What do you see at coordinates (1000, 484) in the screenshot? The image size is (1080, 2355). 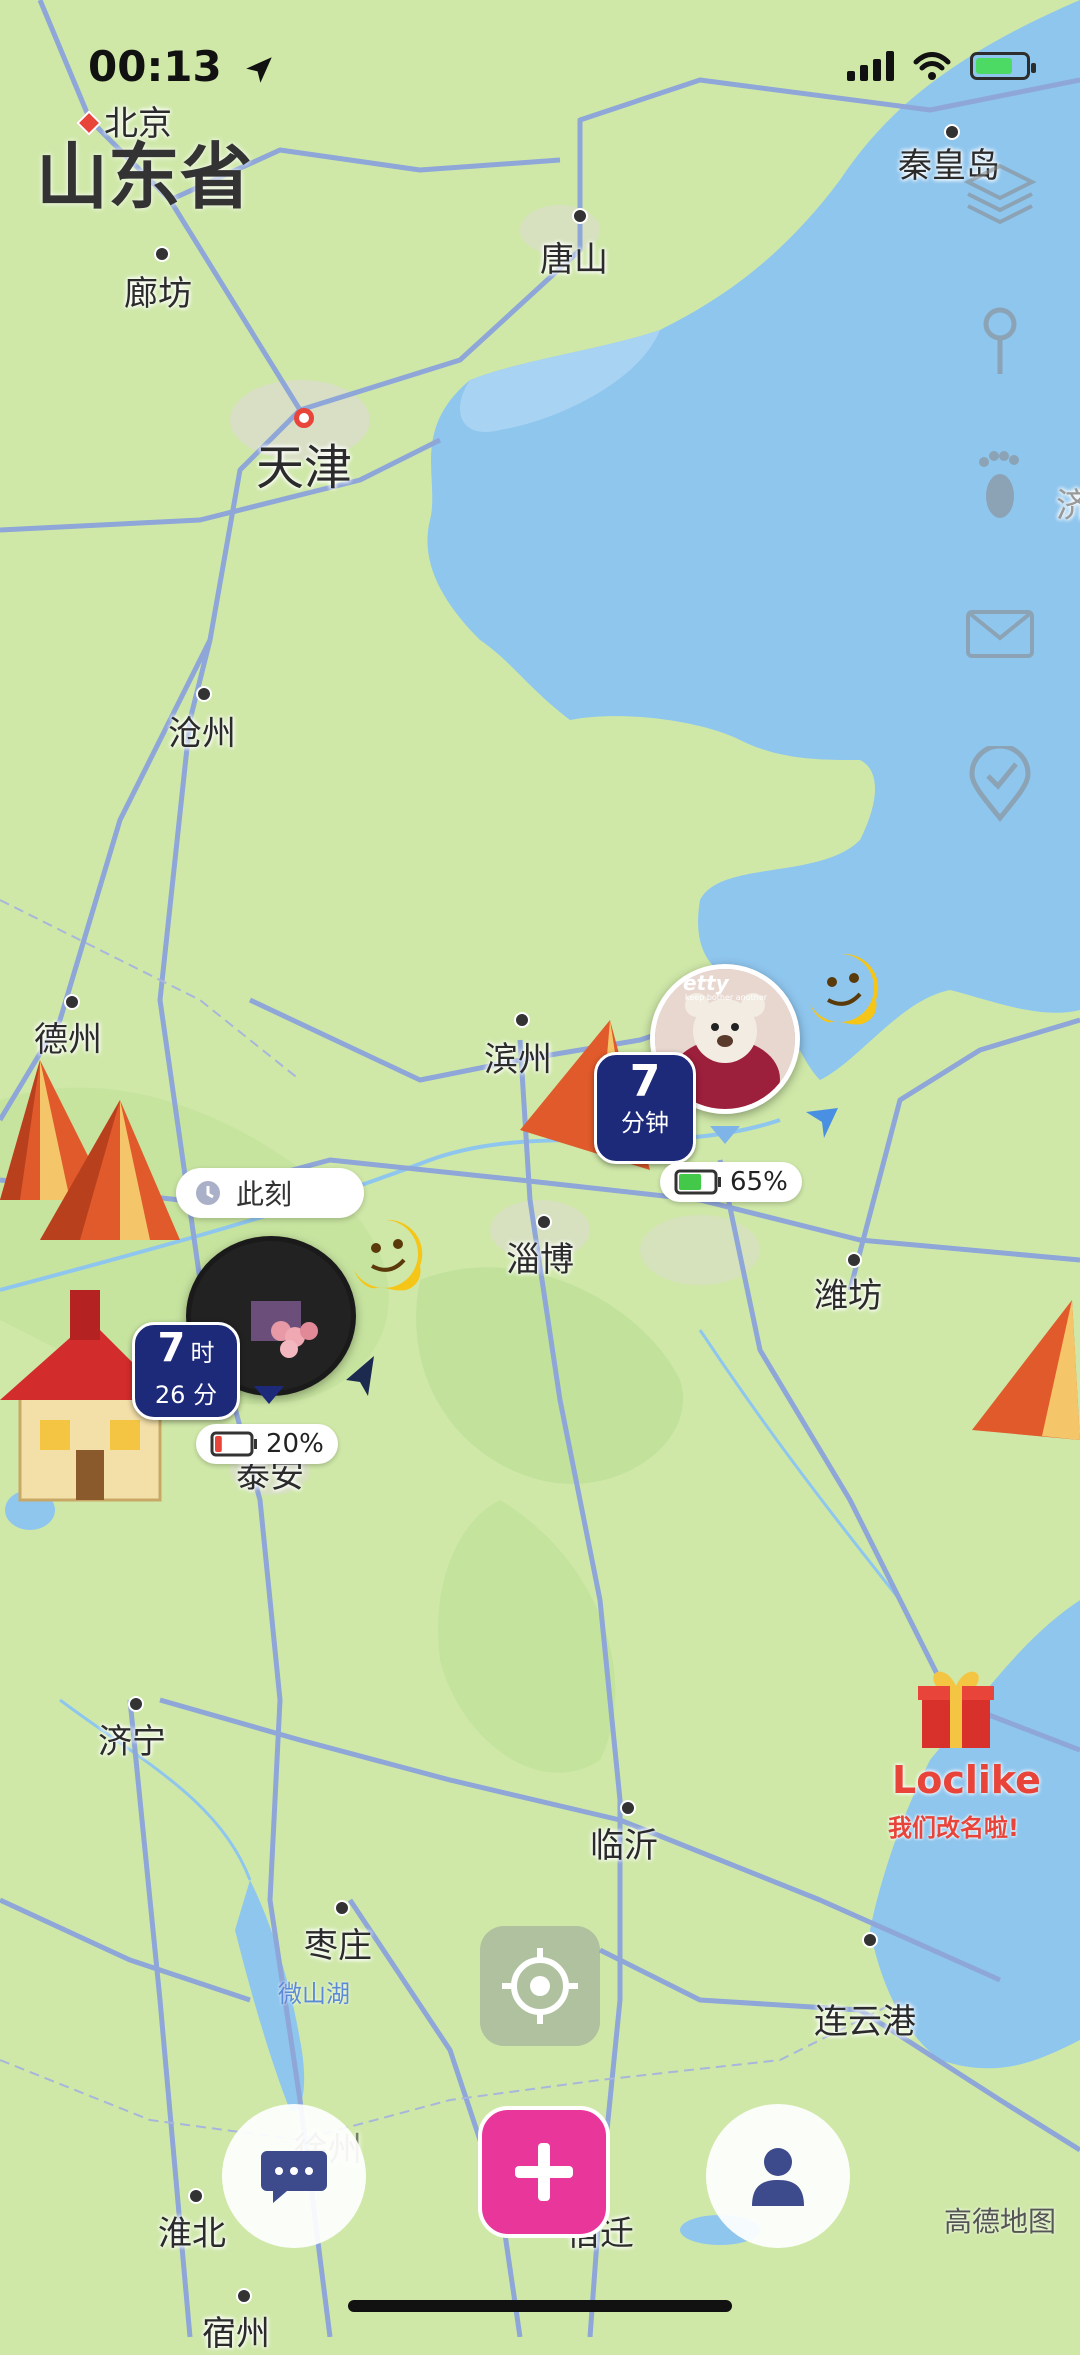 I see `footprint-icon` at bounding box center [1000, 484].